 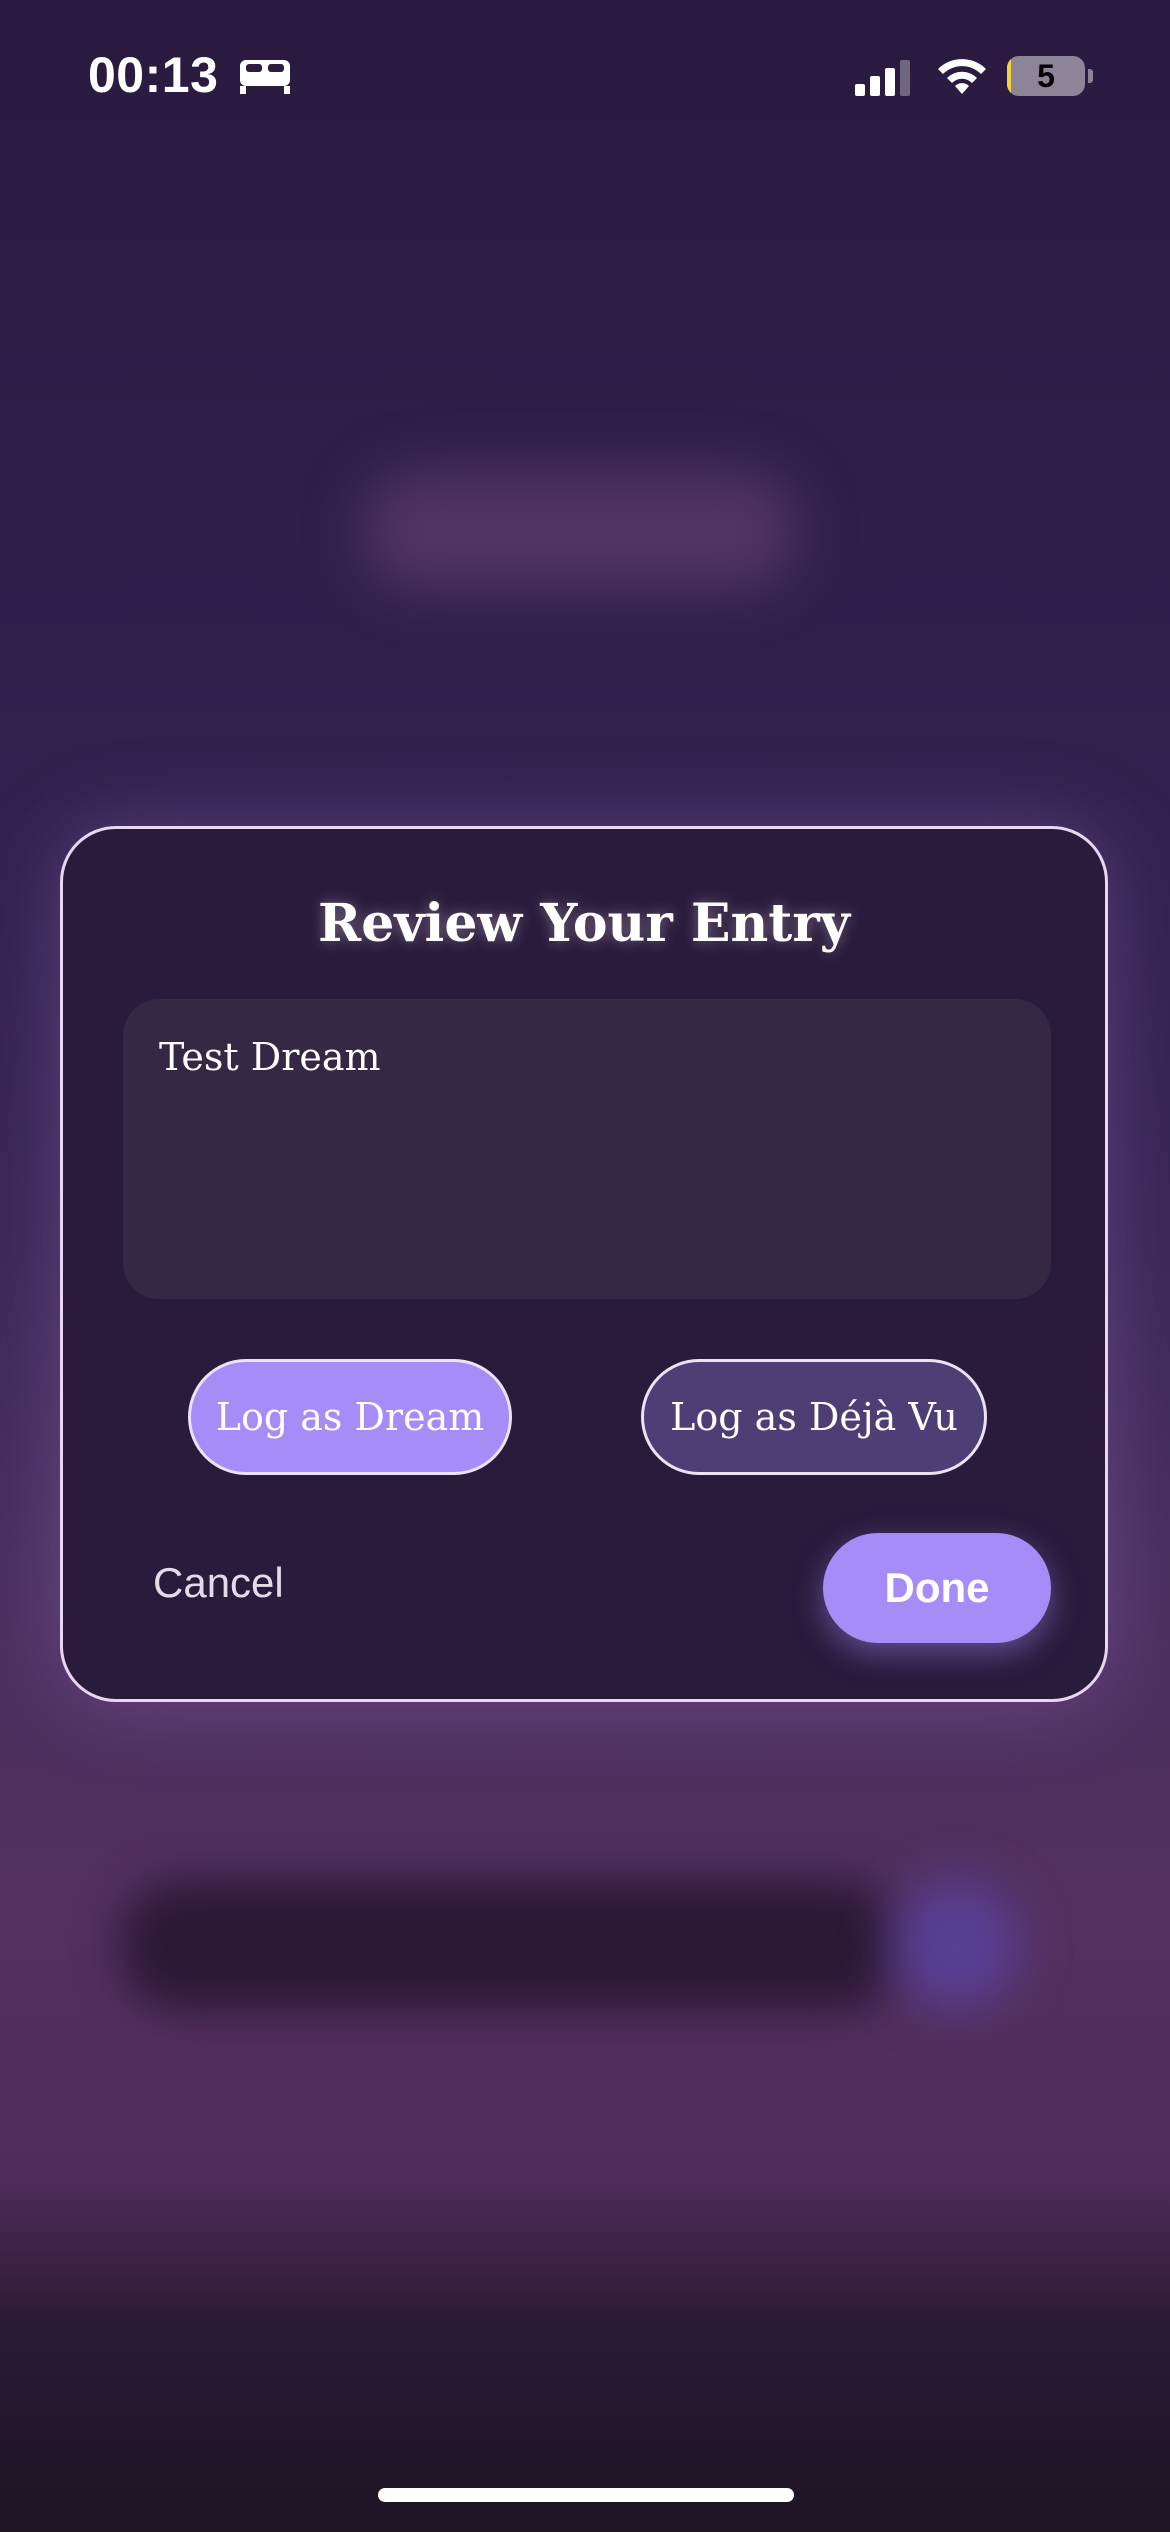 I want to click on dialog-title: Review Your Entry, so click(x=584, y=923).